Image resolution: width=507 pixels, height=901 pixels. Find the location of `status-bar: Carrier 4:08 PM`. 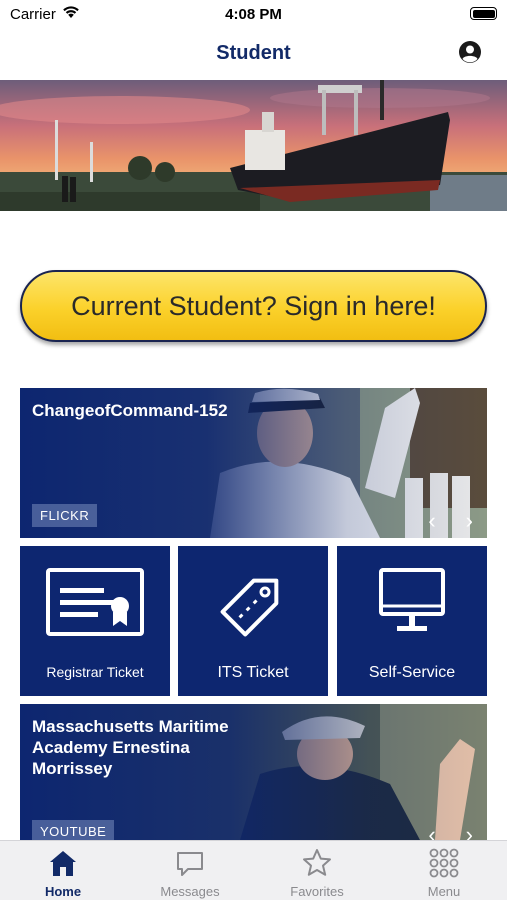

status-bar: Carrier 4:08 PM is located at coordinates (253, 15).